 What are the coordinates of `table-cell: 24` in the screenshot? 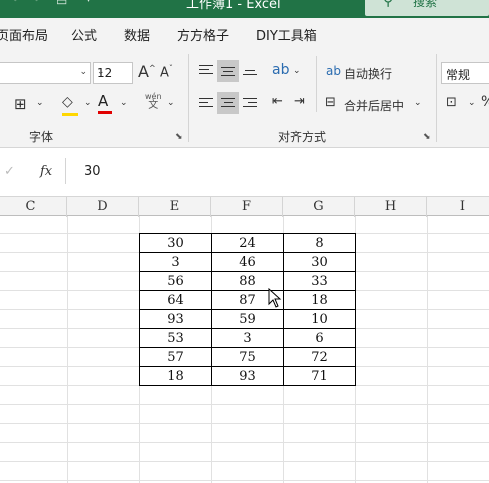 It's located at (247, 243).